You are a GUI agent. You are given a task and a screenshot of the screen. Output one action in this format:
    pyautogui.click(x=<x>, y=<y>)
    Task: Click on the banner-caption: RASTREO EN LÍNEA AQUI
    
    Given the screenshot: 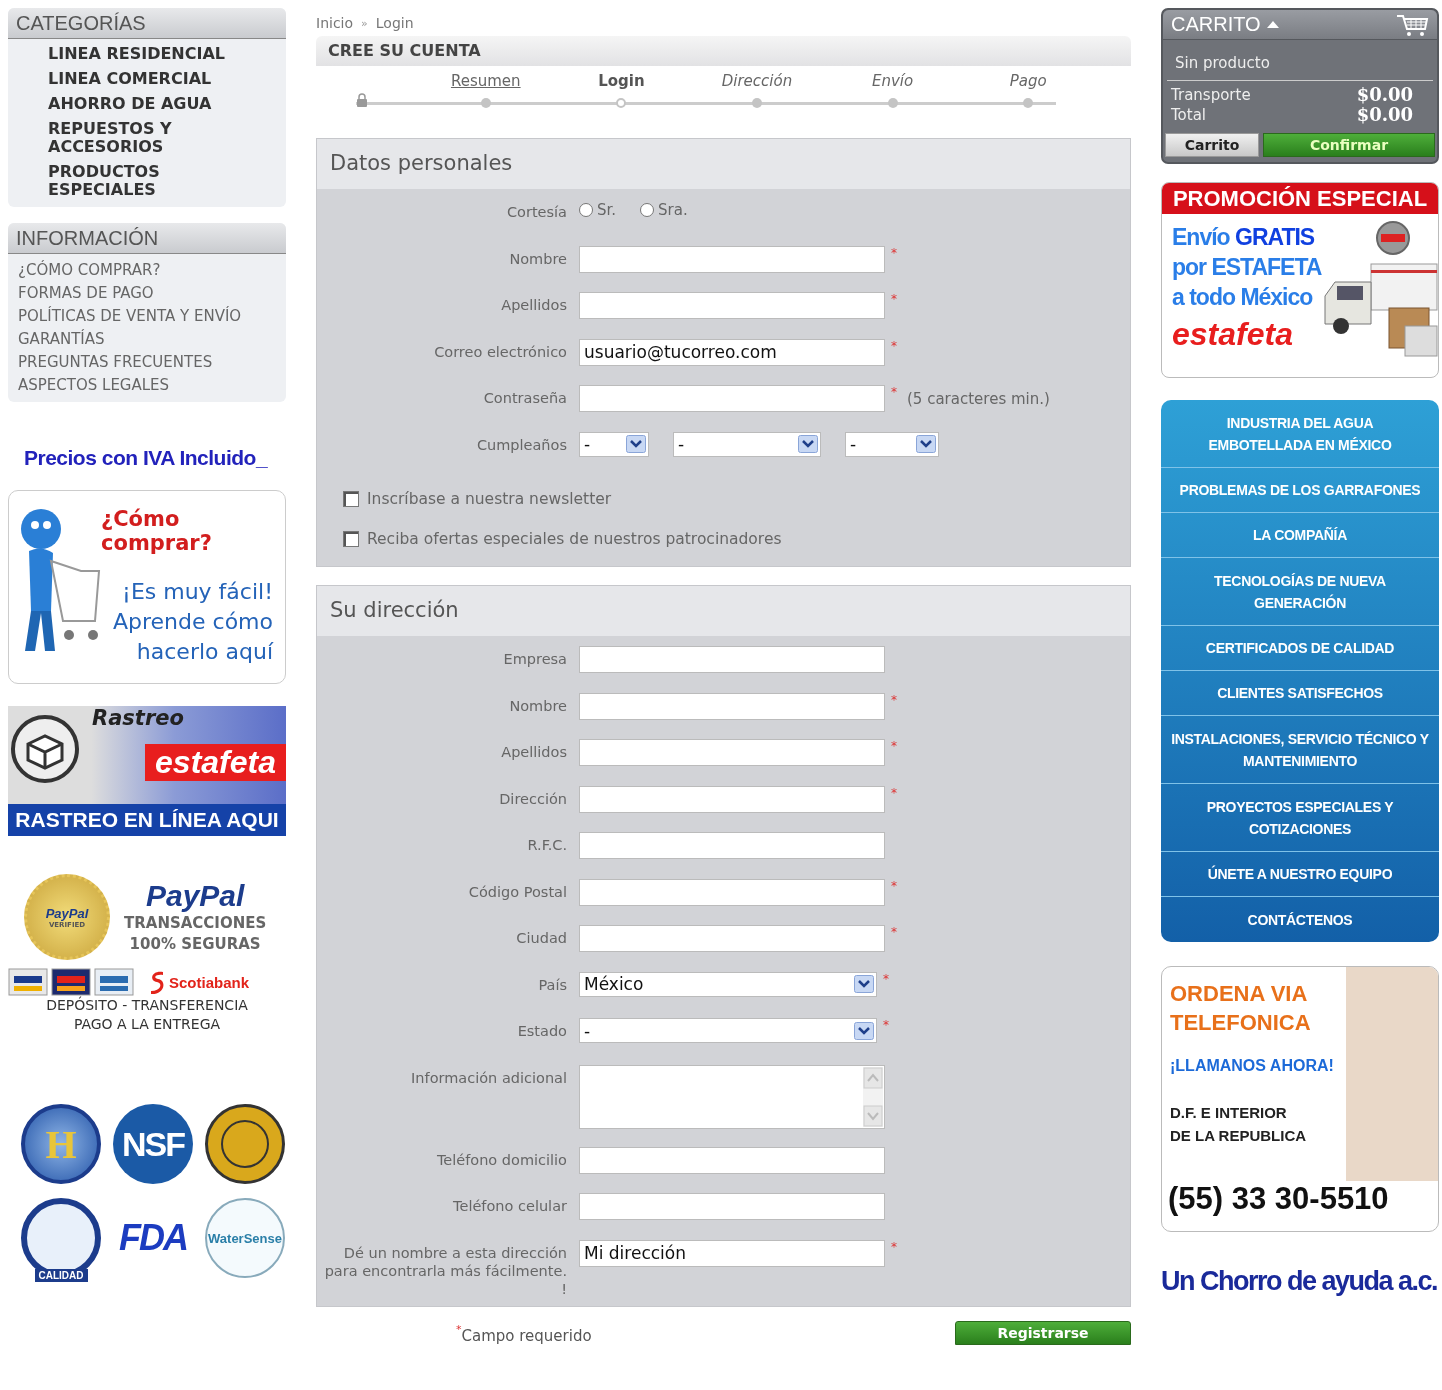 What is the action you would take?
    pyautogui.click(x=147, y=820)
    